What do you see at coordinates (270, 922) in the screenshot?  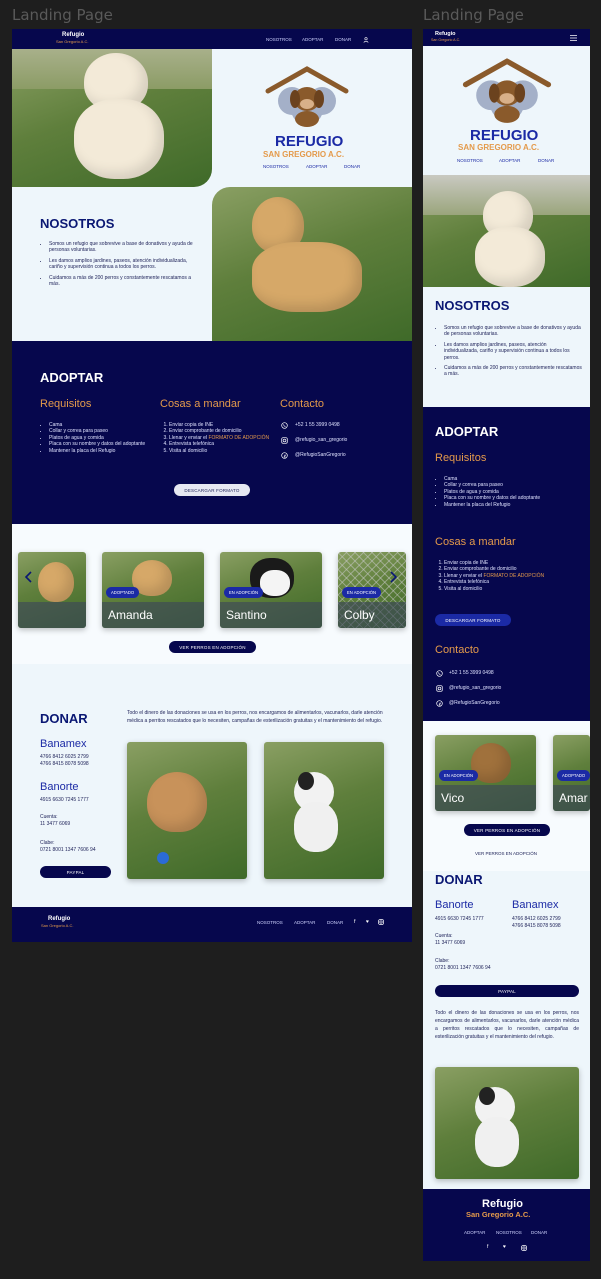 I see `footer-link-nosotros: NOSOTROS` at bounding box center [270, 922].